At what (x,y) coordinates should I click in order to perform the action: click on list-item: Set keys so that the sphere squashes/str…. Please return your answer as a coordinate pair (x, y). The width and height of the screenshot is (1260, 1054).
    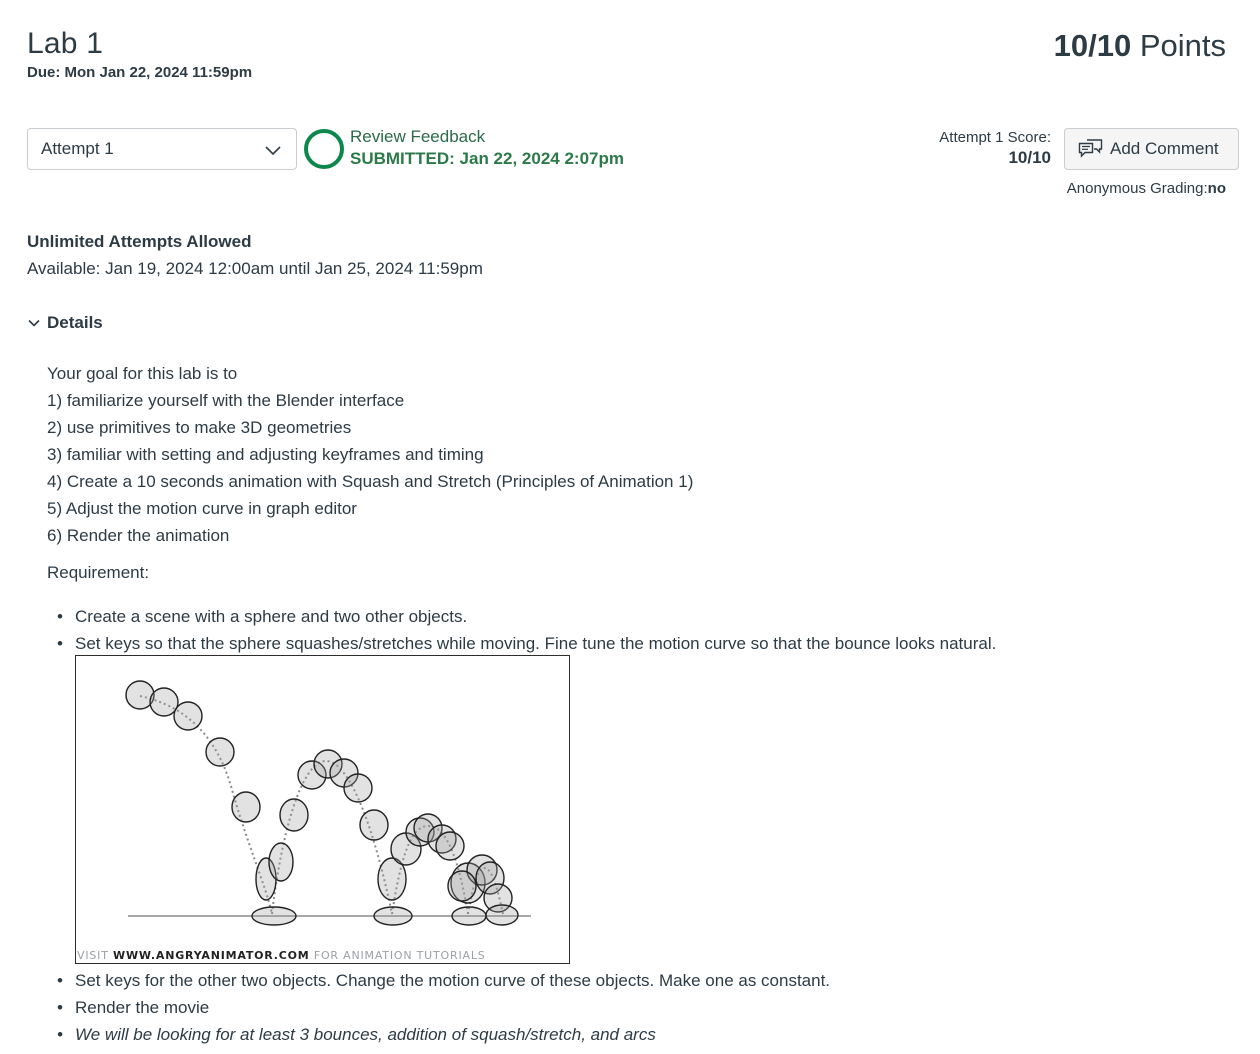
    Looking at the image, I should click on (521, 643).